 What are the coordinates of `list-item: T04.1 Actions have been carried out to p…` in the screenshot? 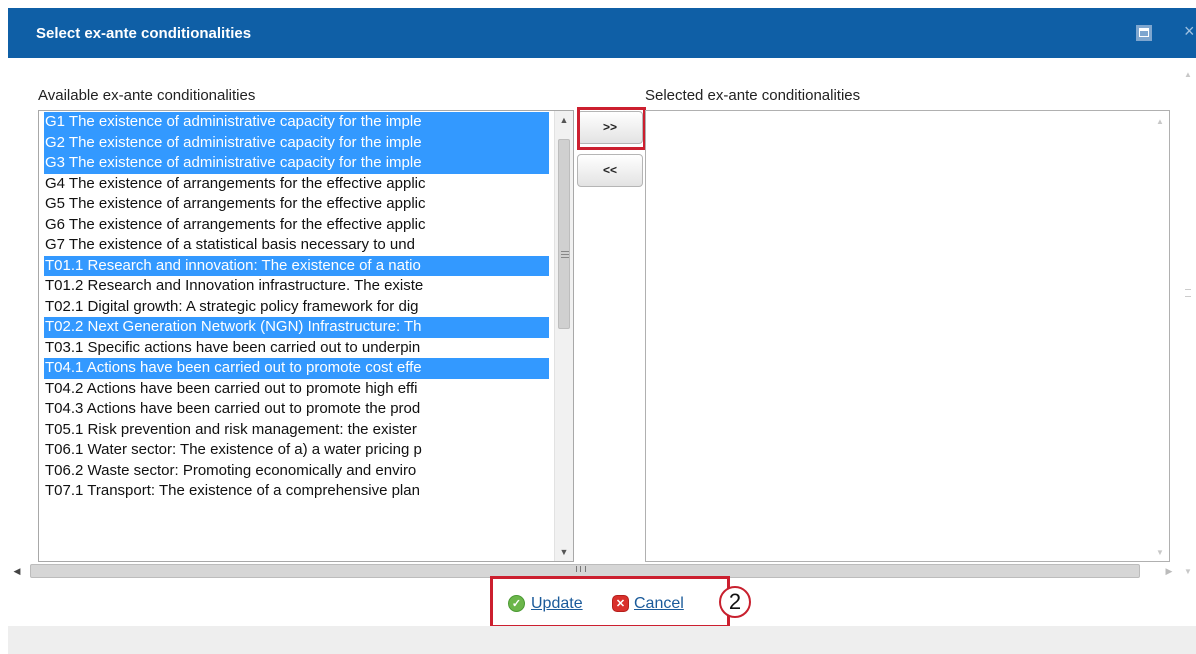 It's located at (296, 368).